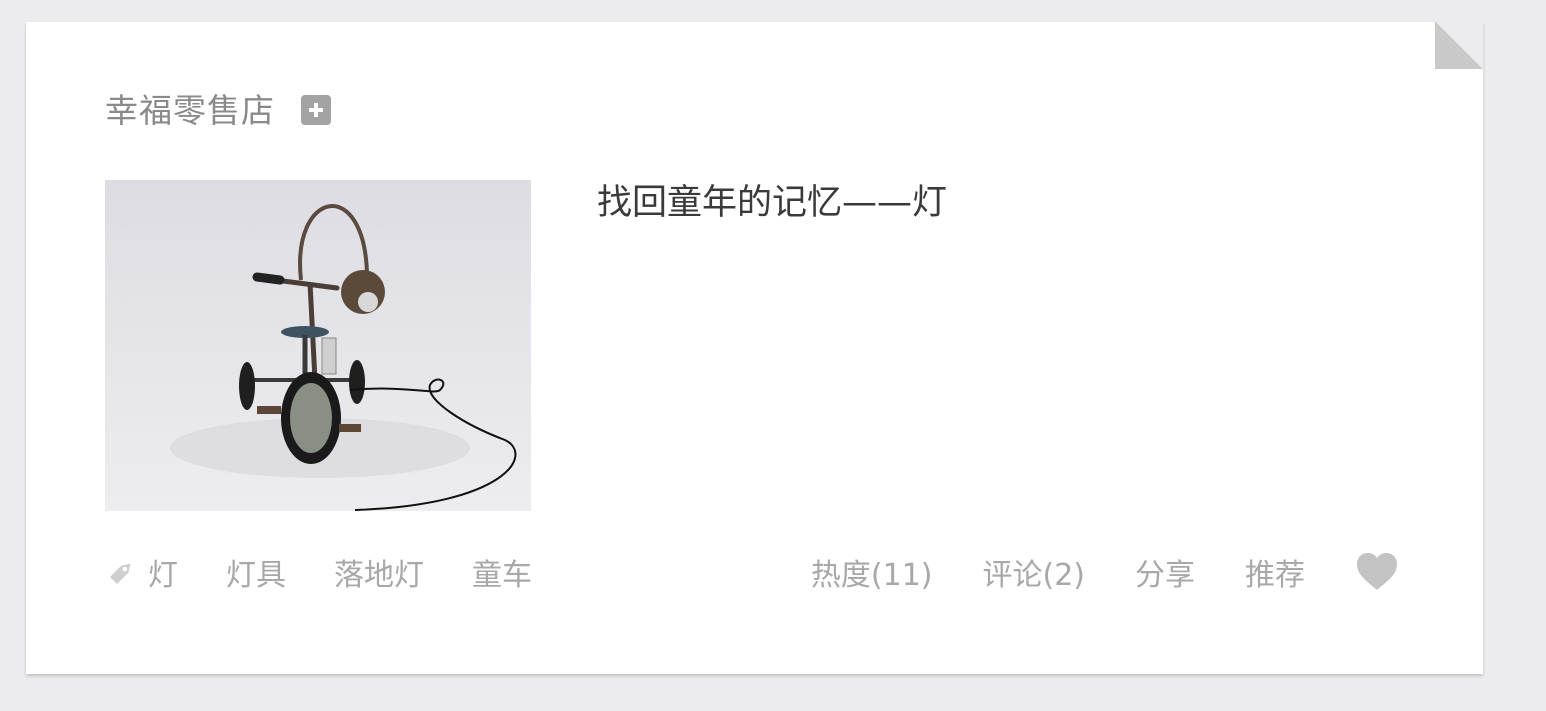 The height and width of the screenshot is (711, 1546). I want to click on share-link: 分享, so click(1165, 572).